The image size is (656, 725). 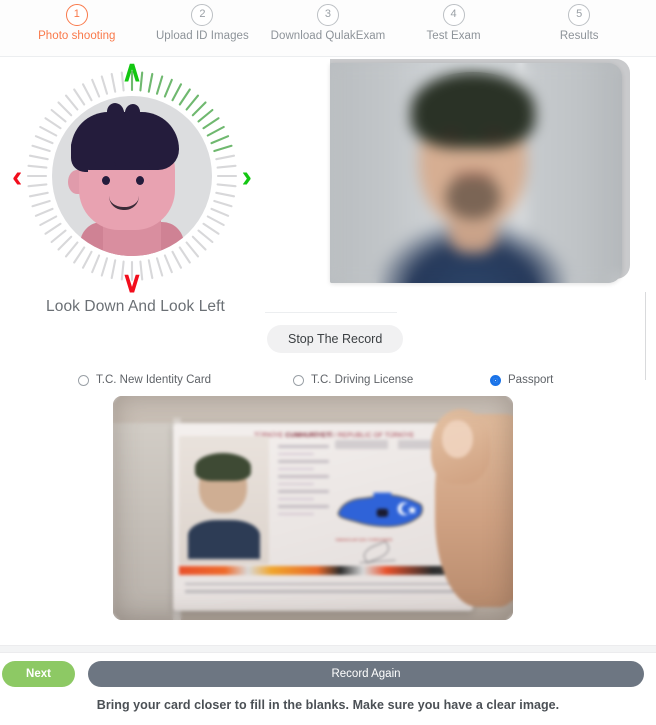 I want to click on radio-driving-license: T.C. Driving License, so click(x=353, y=380).